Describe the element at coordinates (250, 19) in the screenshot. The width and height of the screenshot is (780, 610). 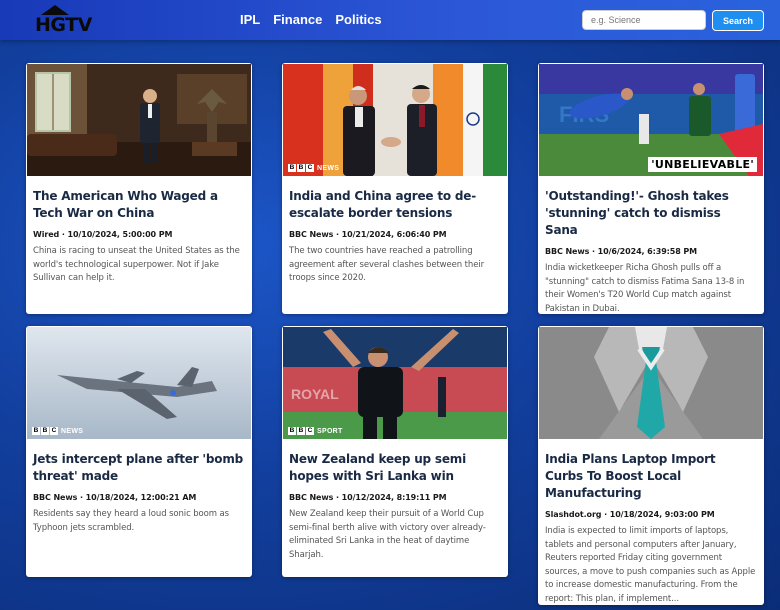
I see `nav-link-ipl: IPL` at that location.